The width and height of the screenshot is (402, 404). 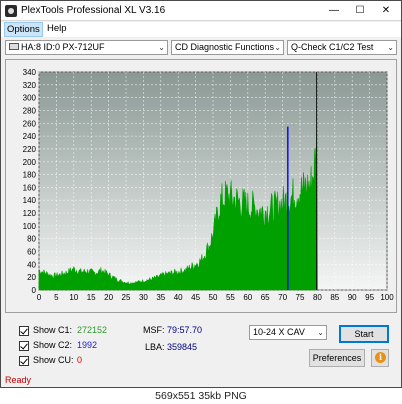 What do you see at coordinates (30, 136) in the screenshot?
I see `y-tick-label: 240` at bounding box center [30, 136].